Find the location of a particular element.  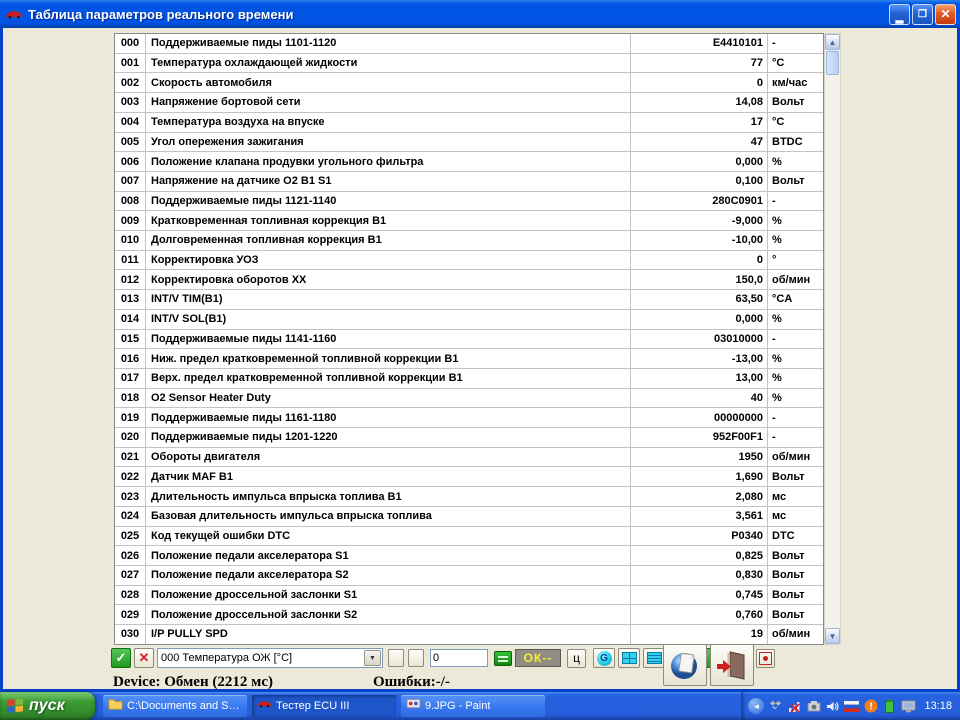

log-viewer-button is located at coordinates (685, 665).